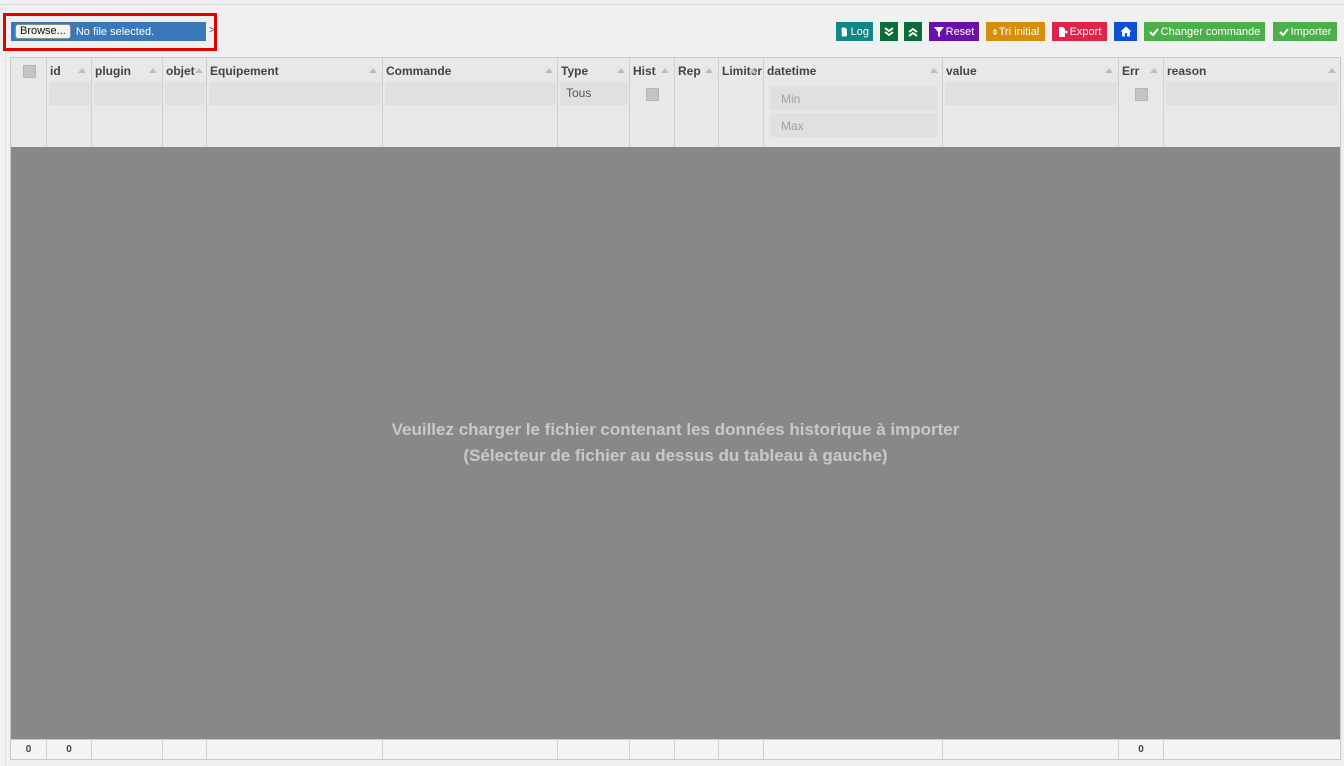  What do you see at coordinates (938, 31) in the screenshot?
I see `filter-icon` at bounding box center [938, 31].